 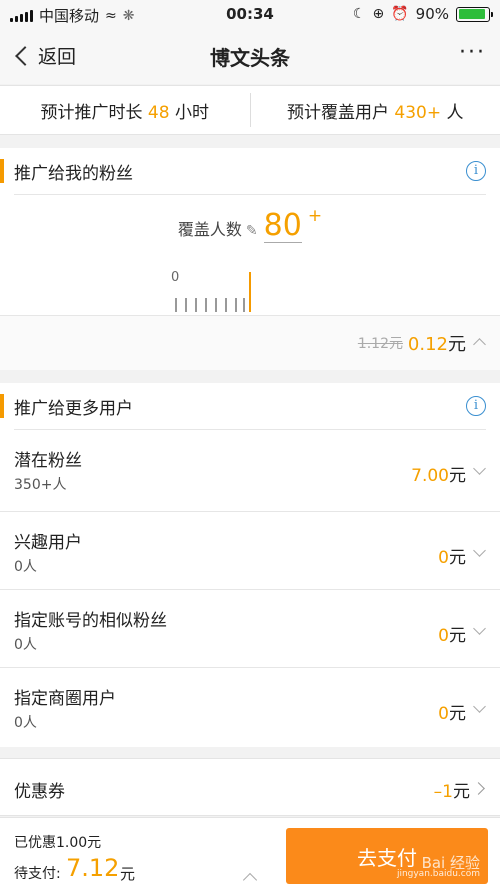 I want to click on baidu-watermark: Bai 经验 jingyan.baidu.com, so click(x=438, y=867).